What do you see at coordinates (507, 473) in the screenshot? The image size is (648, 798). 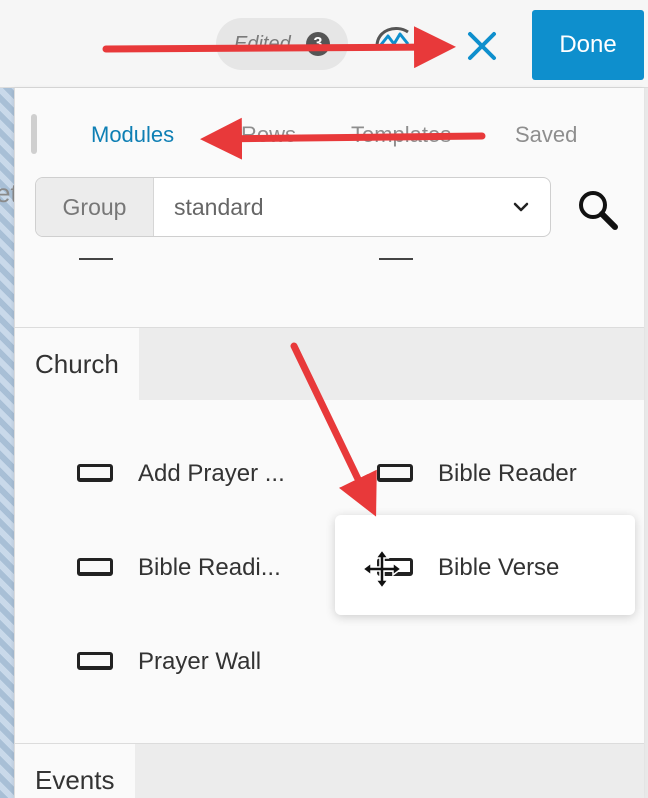 I see `module-label: Bible Reader` at bounding box center [507, 473].